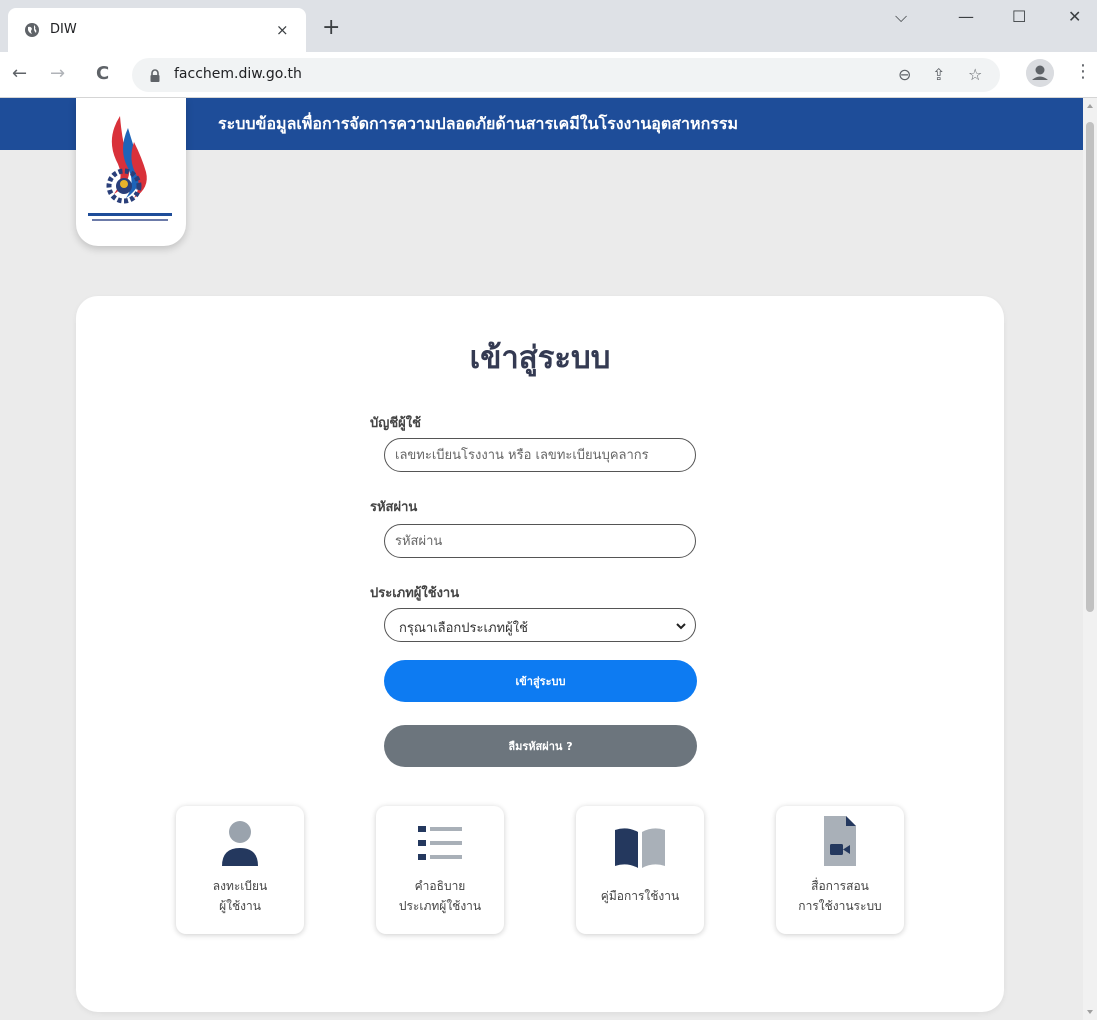 The width and height of the screenshot is (1097, 1020). Describe the element at coordinates (1083, 72) in the screenshot. I see `browser-menu-icon: ⋮` at that location.